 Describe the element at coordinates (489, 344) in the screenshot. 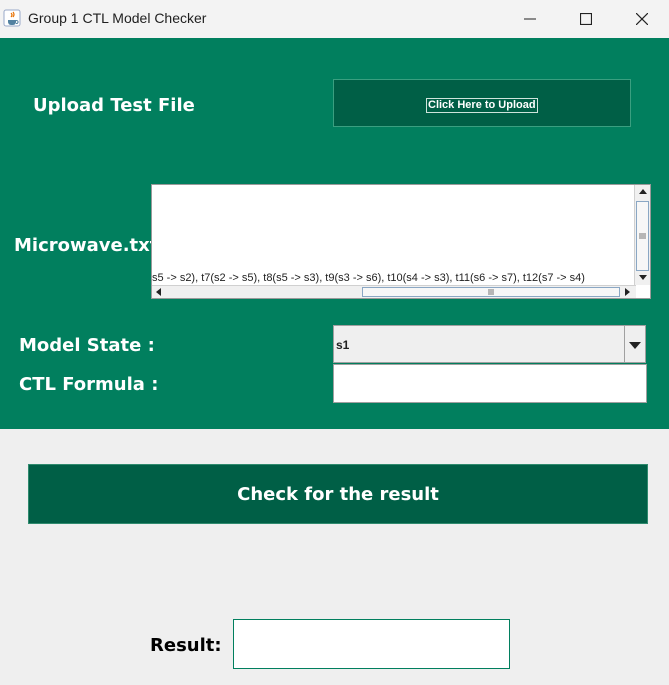

I see `model-state-dropdown: s1` at that location.